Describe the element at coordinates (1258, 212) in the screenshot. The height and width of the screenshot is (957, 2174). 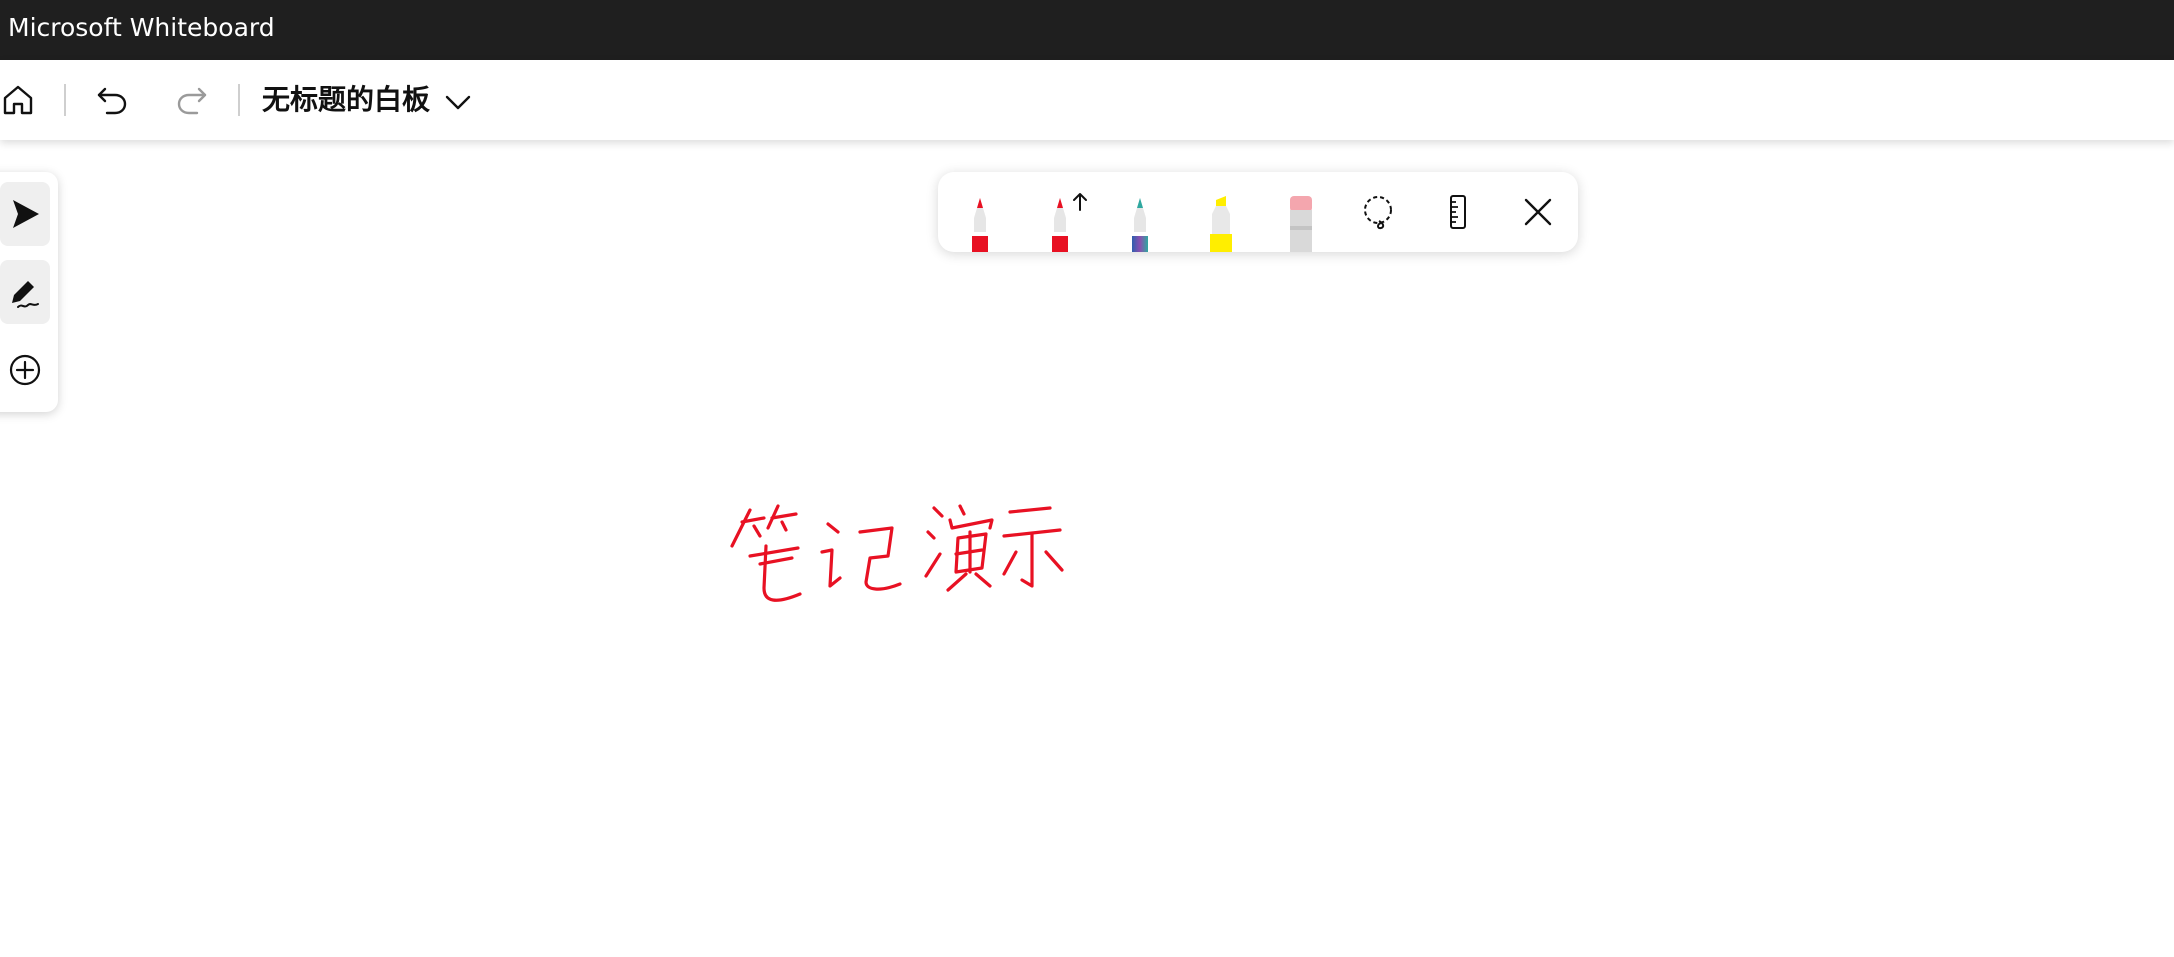
I see `ink-toolbar` at that location.